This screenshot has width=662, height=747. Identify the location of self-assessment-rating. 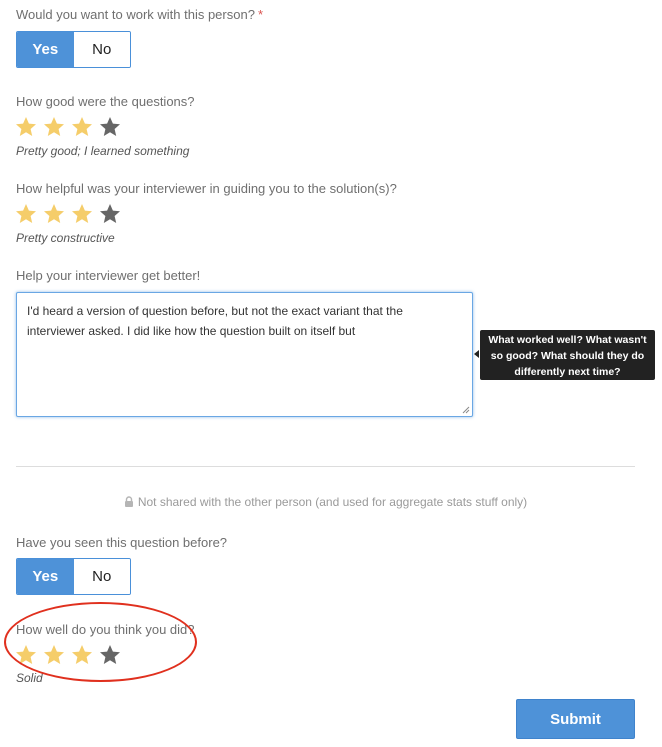
(68, 655).